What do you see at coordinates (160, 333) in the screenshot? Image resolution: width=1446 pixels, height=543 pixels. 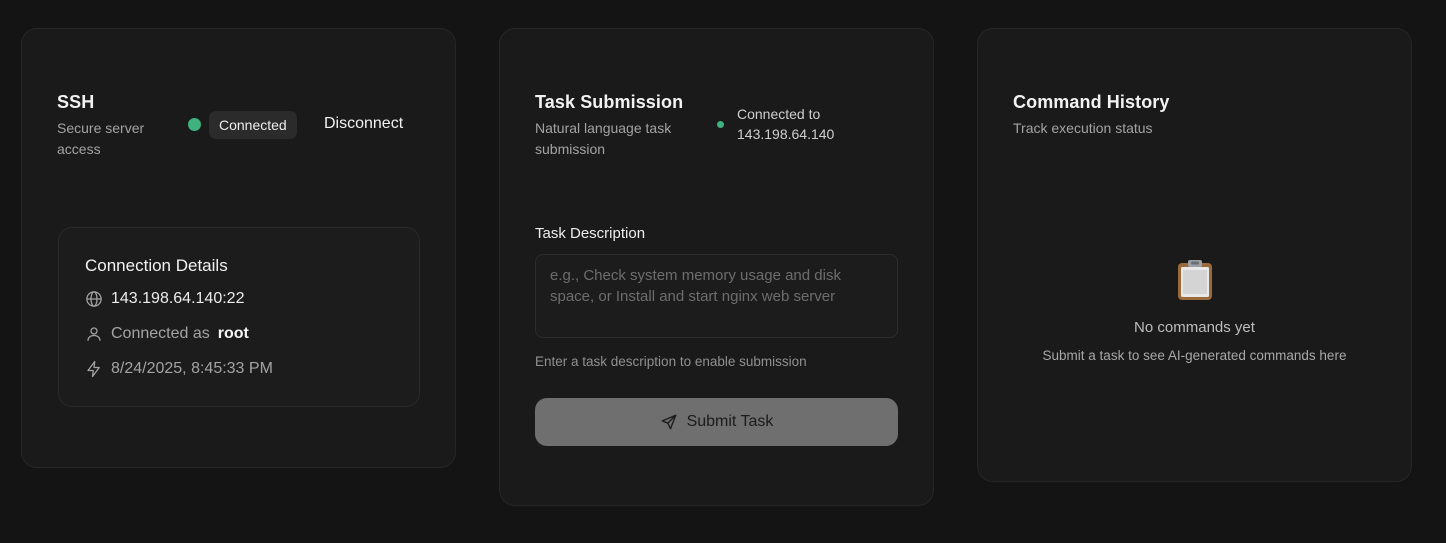 I see `user-prefix: Connected as` at bounding box center [160, 333].